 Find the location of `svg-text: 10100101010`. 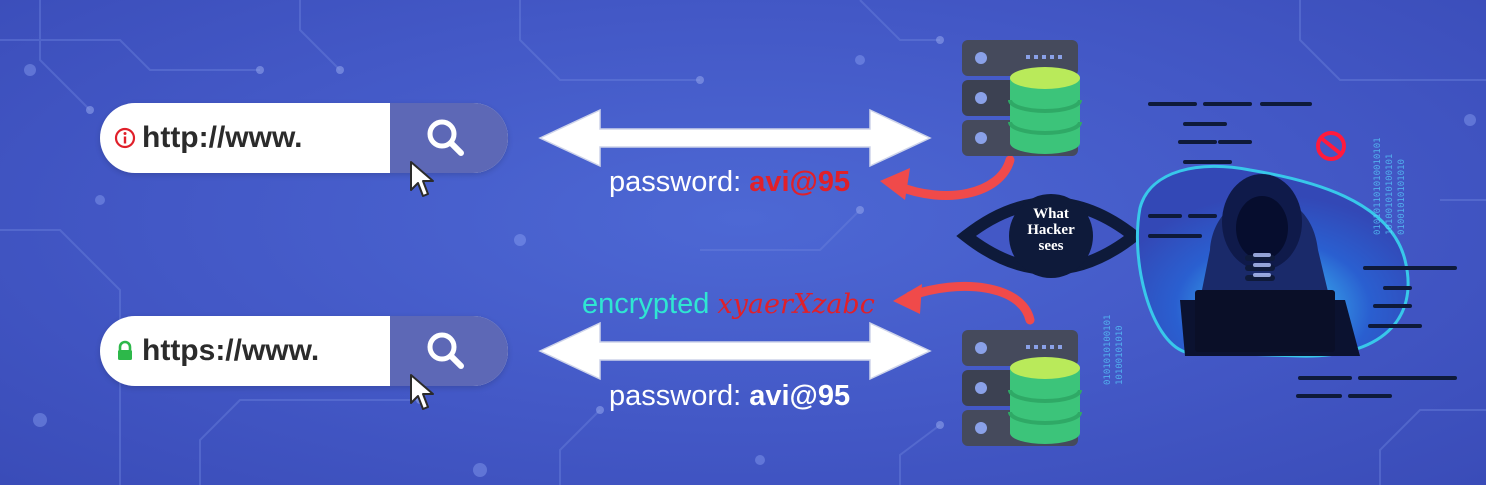

svg-text: 10100101010 is located at coordinates (1120, 355).